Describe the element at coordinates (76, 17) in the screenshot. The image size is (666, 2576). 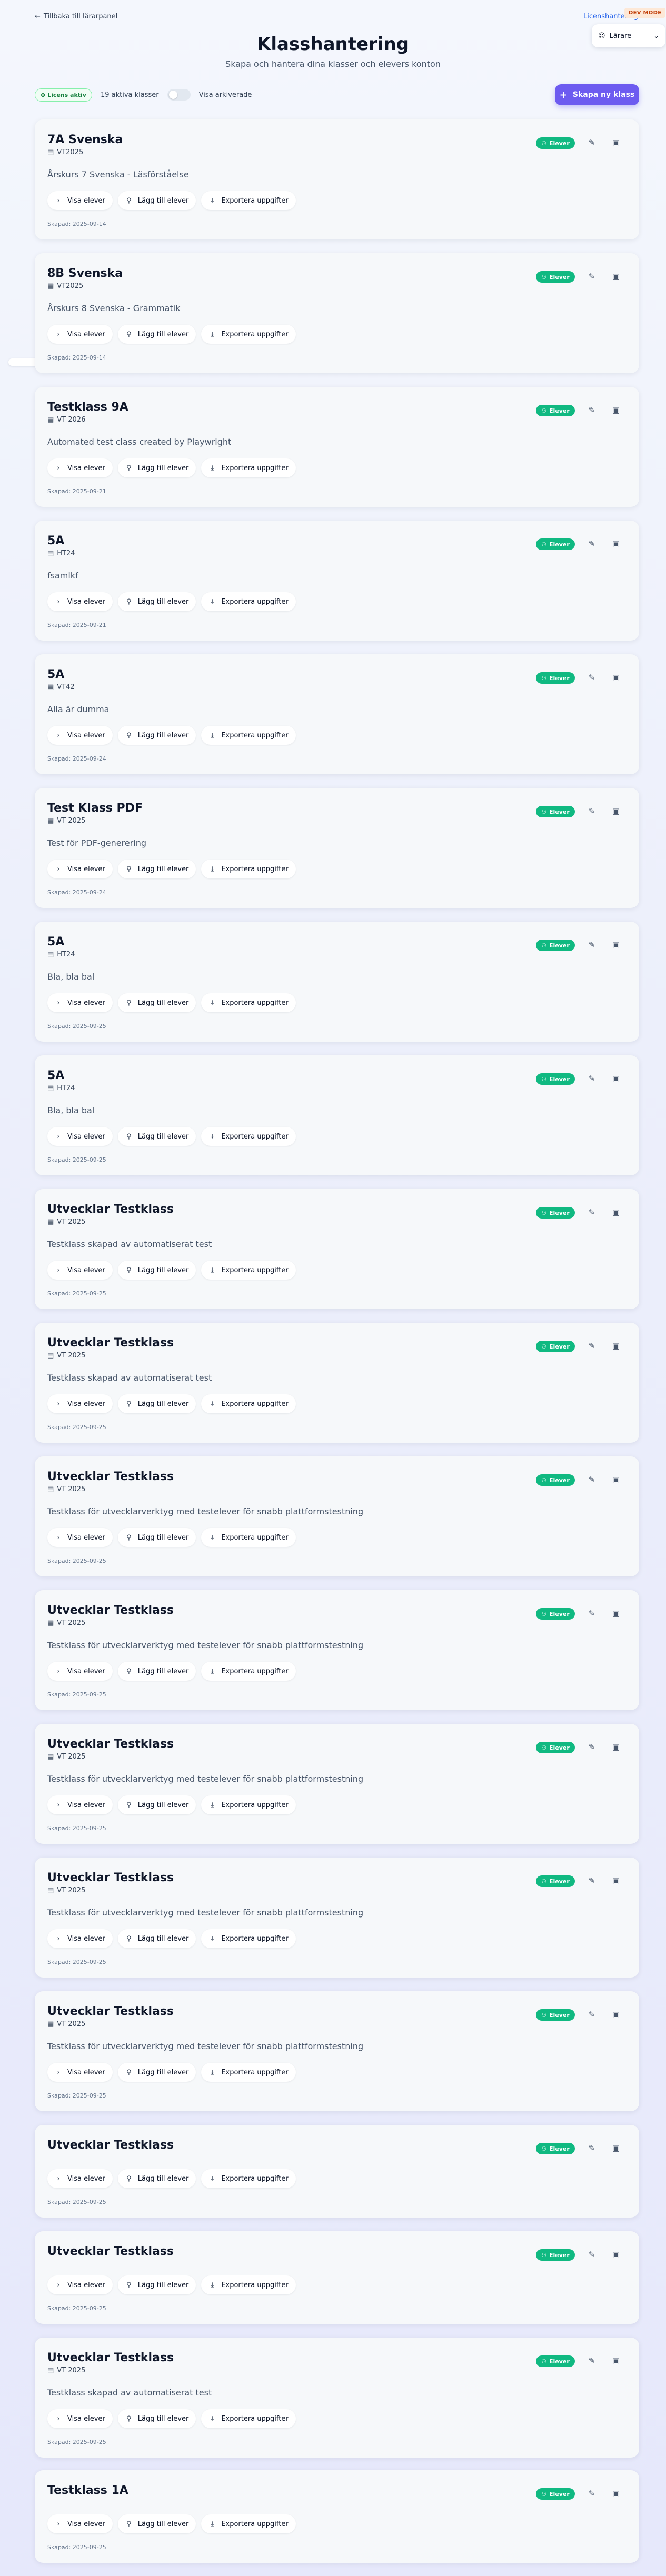
I see `back-to-teacher-panel-link: ← Tillbaka till lärarpanel` at that location.